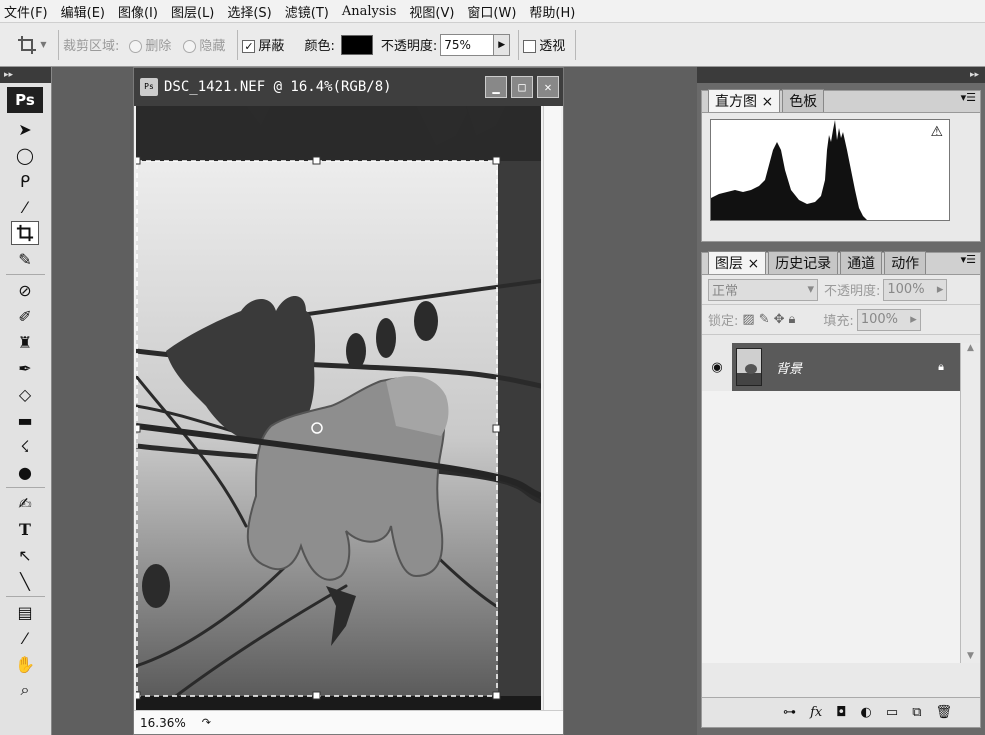 This screenshot has height=735, width=985. What do you see at coordinates (905, 262) in the screenshot?
I see `tab-actions: 动作` at bounding box center [905, 262].